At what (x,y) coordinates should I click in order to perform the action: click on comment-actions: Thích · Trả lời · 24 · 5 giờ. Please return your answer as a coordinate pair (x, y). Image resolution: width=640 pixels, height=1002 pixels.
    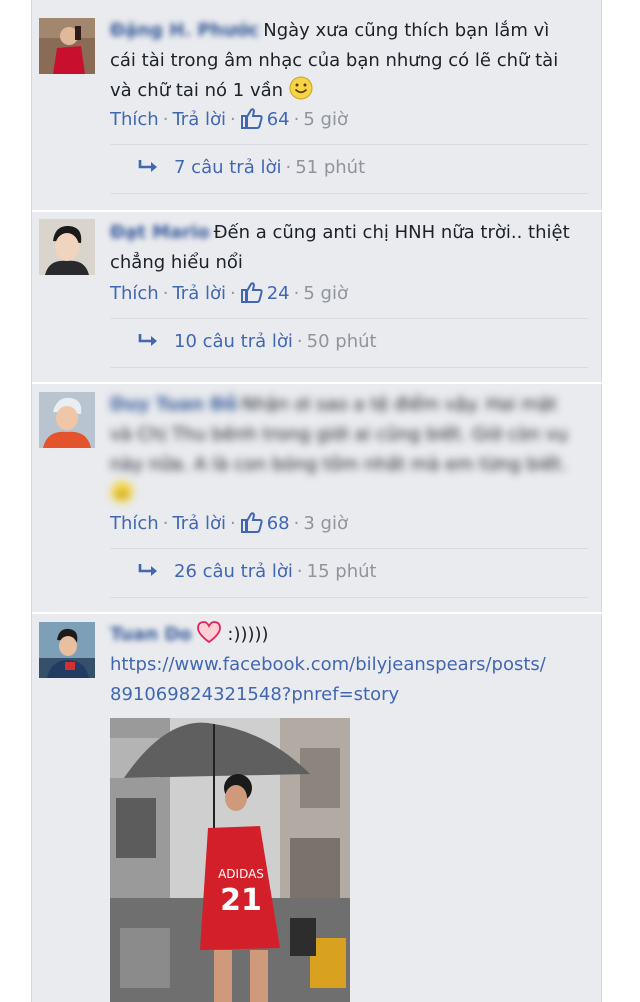
    Looking at the image, I should click on (229, 293).